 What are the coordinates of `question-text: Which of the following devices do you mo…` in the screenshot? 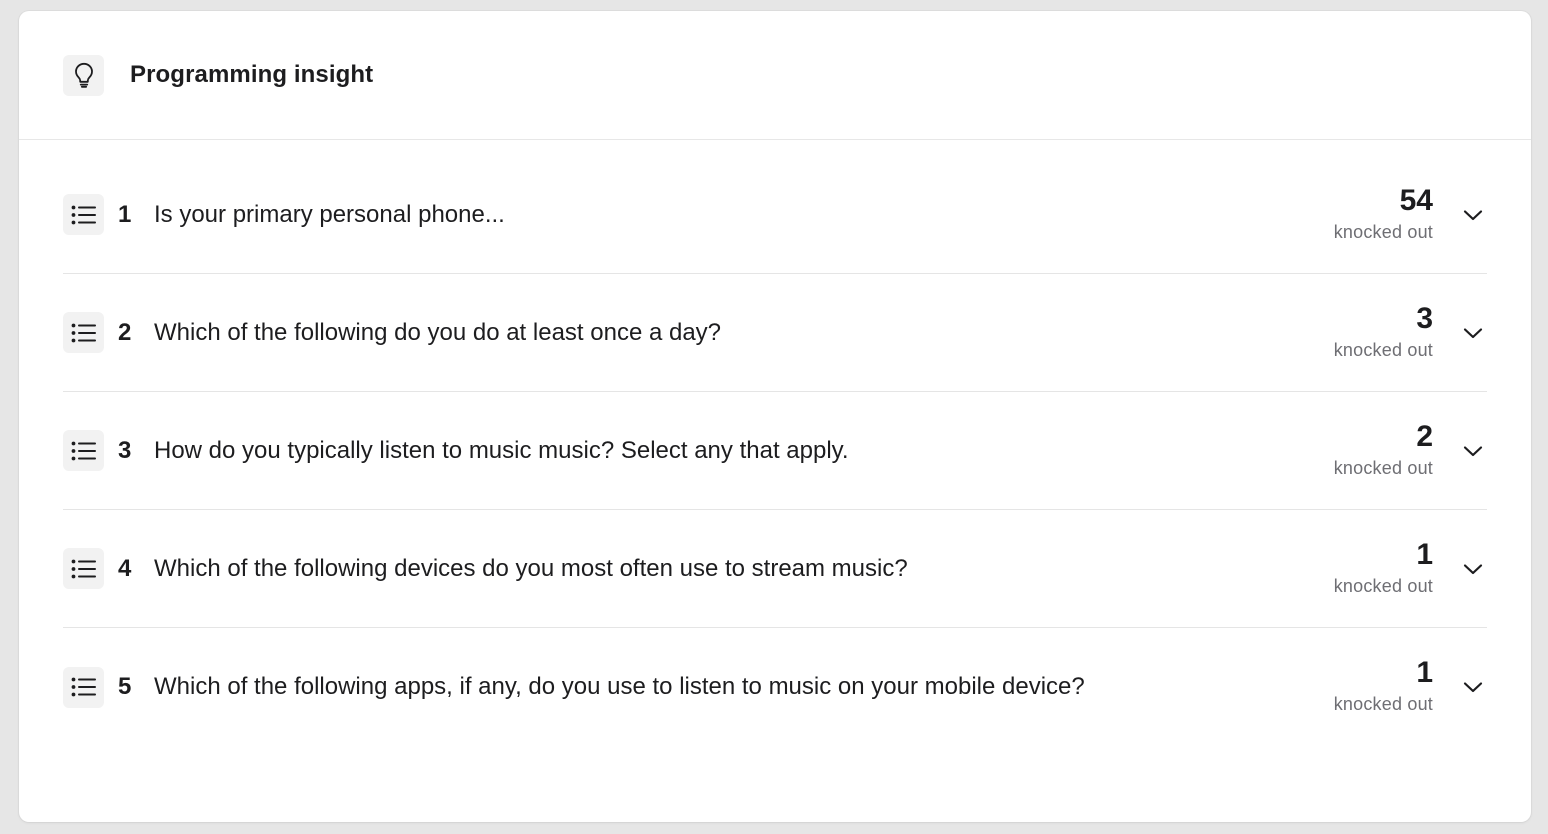 It's located at (531, 568).